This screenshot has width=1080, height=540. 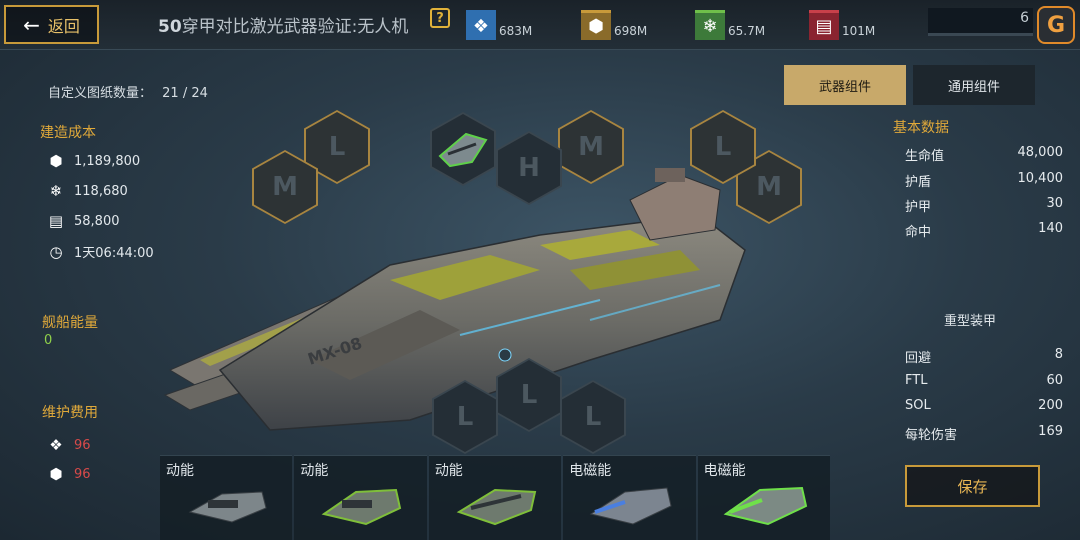 What do you see at coordinates (1050, 405) in the screenshot?
I see `stat-value: 200` at bounding box center [1050, 405].